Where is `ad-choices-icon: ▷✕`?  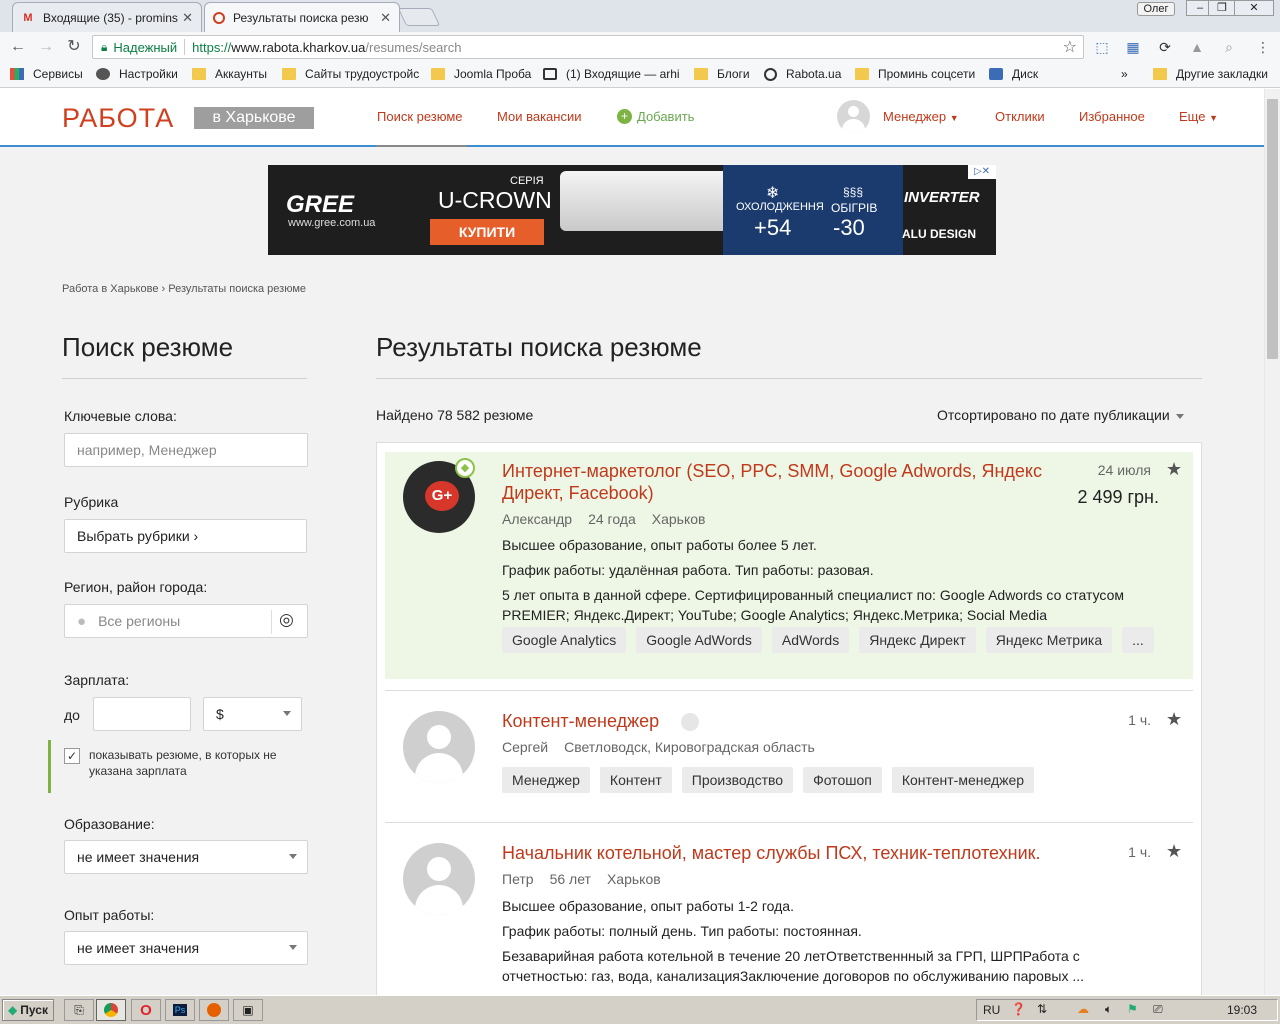
ad-choices-icon: ▷✕ is located at coordinates (982, 172).